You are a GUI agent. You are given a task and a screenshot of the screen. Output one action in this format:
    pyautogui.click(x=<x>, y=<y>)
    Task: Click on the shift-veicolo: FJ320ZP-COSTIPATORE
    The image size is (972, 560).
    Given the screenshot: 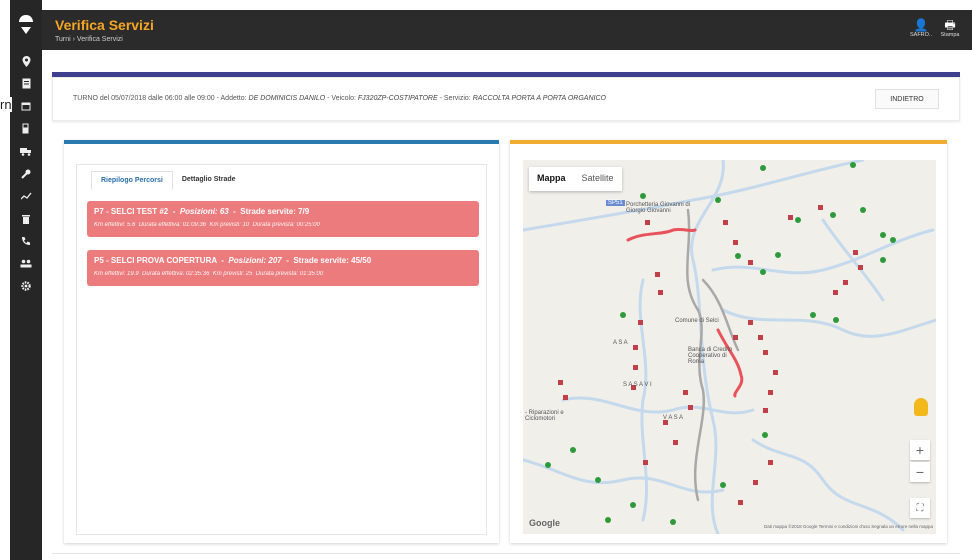 What is the action you would take?
    pyautogui.click(x=397, y=98)
    